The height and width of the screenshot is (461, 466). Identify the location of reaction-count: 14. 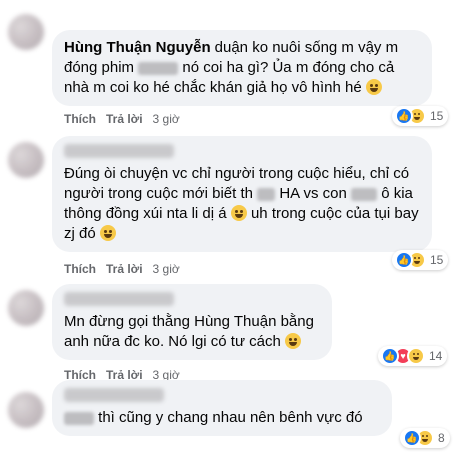
(436, 356).